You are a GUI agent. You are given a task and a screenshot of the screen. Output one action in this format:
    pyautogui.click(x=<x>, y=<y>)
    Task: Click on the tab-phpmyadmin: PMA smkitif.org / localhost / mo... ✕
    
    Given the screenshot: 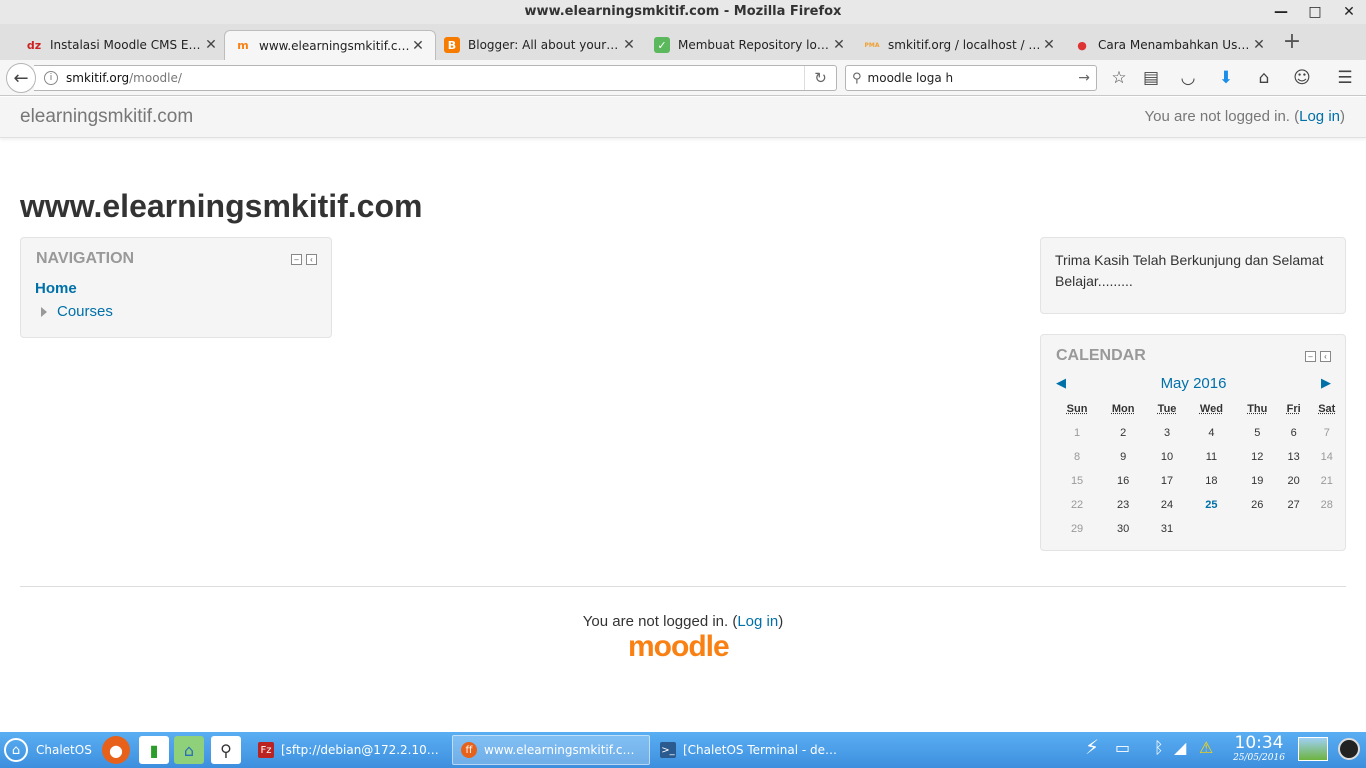 What is the action you would take?
    pyautogui.click(x=960, y=45)
    